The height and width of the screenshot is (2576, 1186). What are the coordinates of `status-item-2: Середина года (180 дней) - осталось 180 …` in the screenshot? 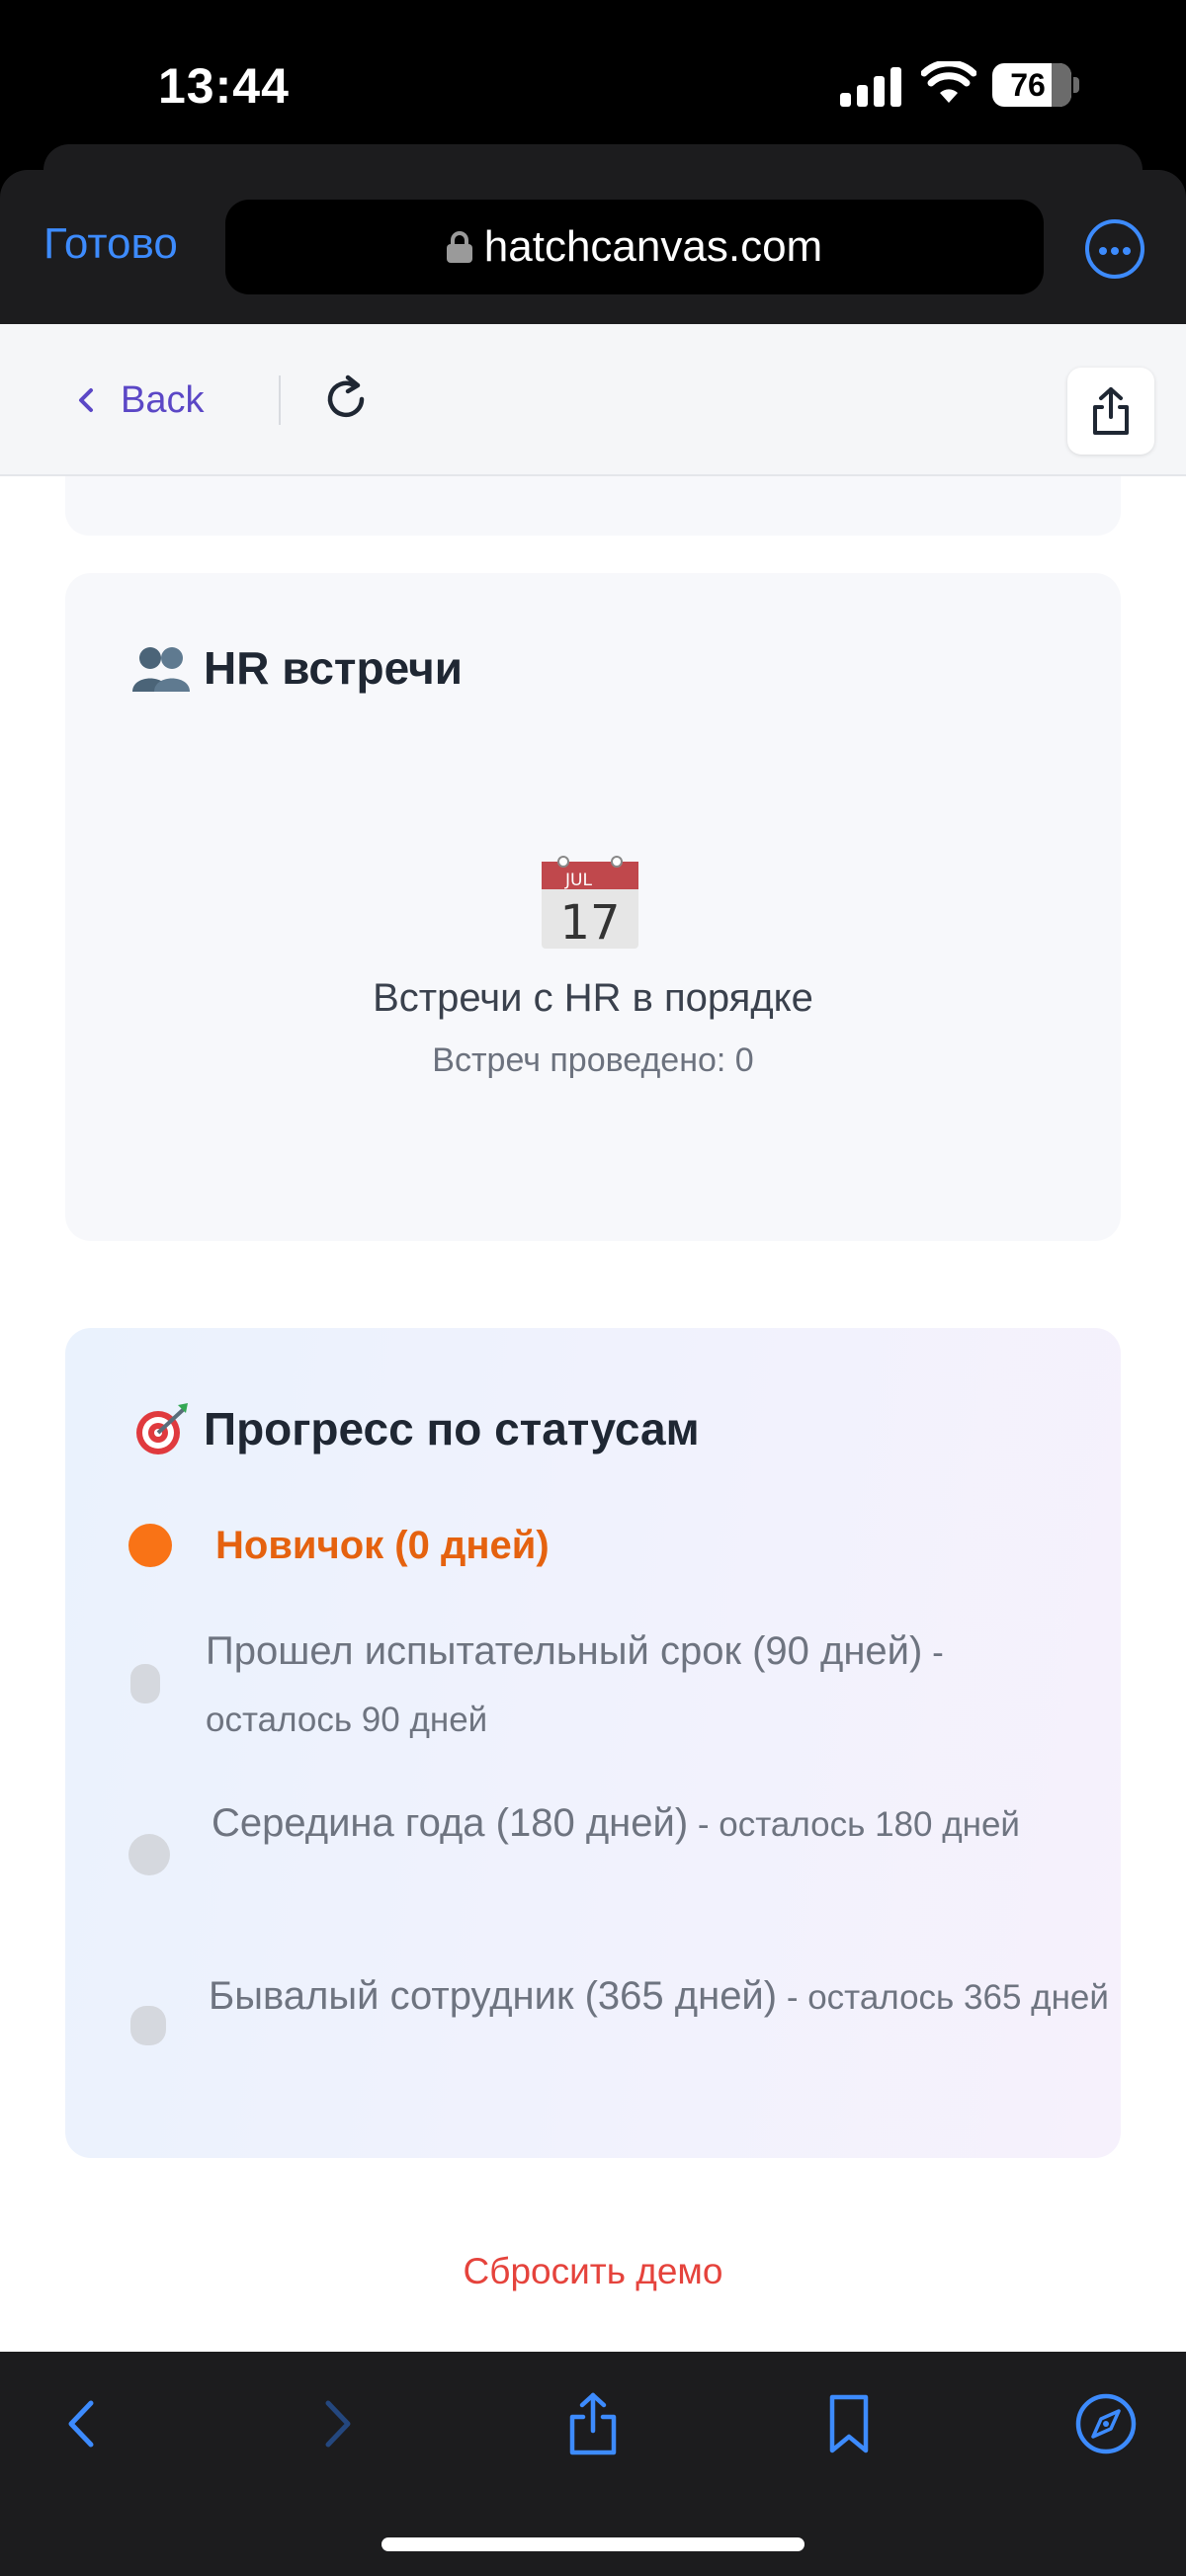 It's located at (656, 1824).